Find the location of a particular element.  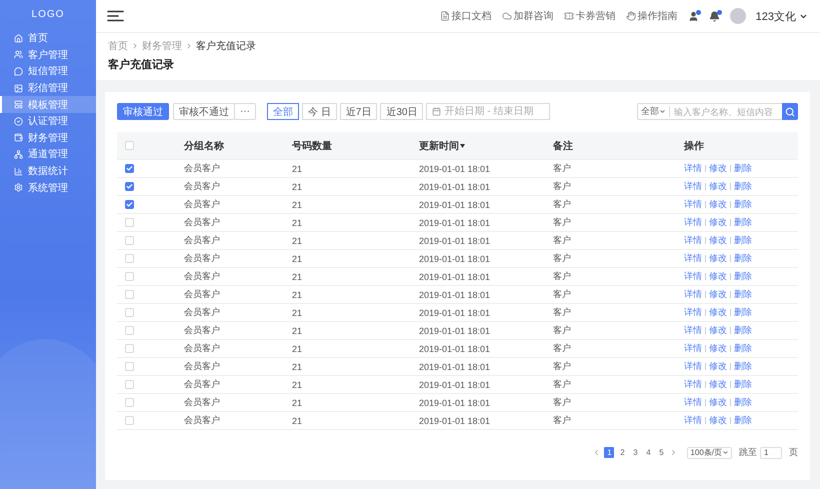

sidebar-item: 数据统计 is located at coordinates (48, 171).